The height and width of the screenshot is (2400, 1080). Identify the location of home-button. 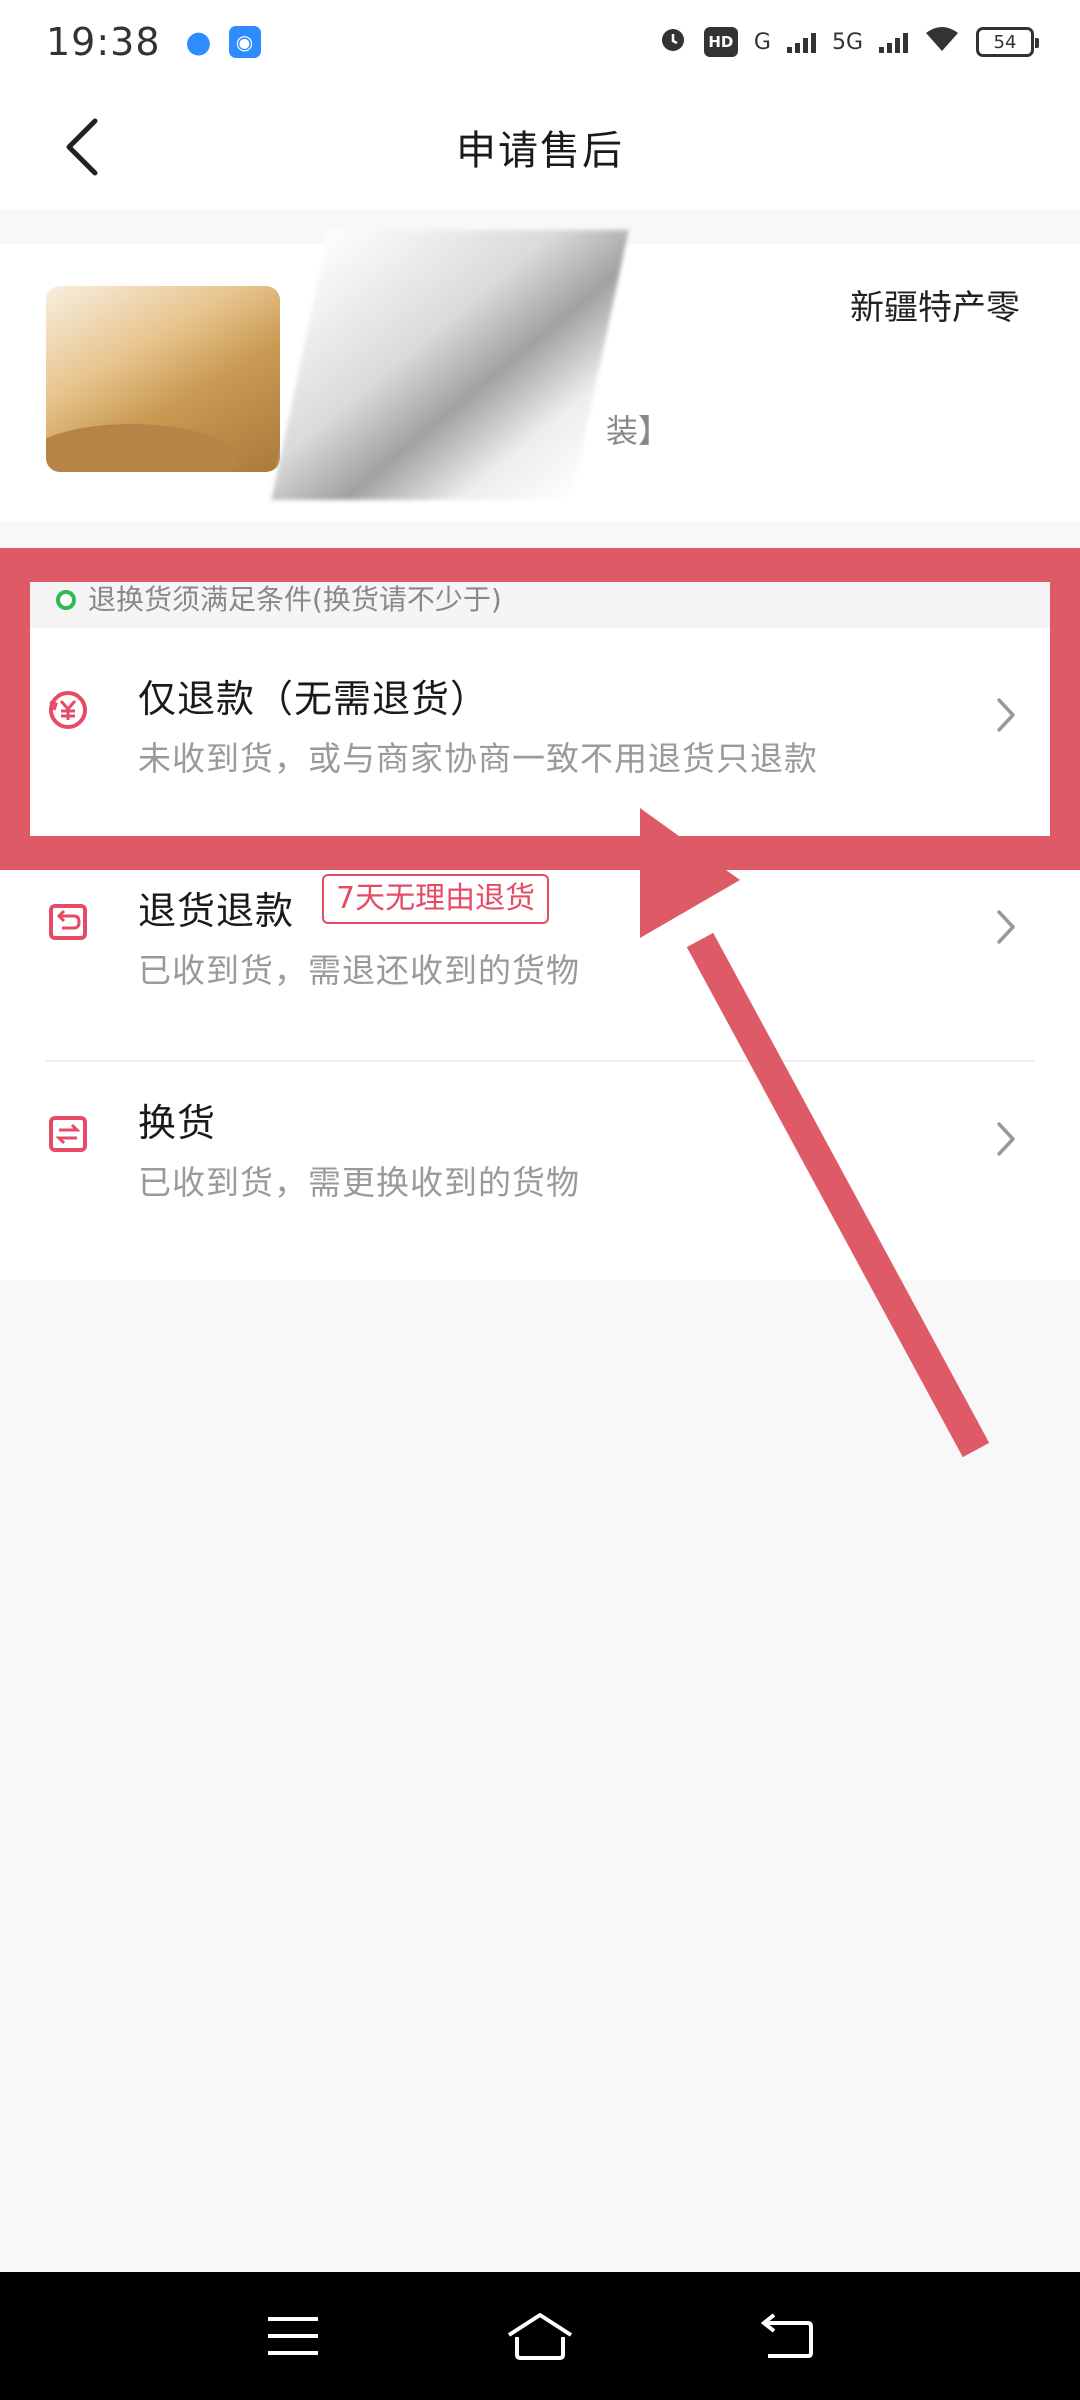
(540, 2336).